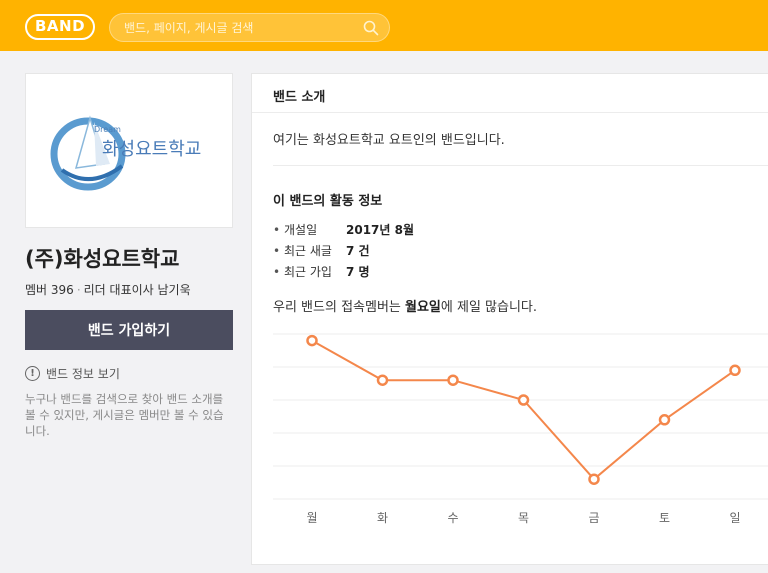 This screenshot has height=573, width=768. I want to click on band-info-link: ! 밴드 정보 보기, so click(129, 373).